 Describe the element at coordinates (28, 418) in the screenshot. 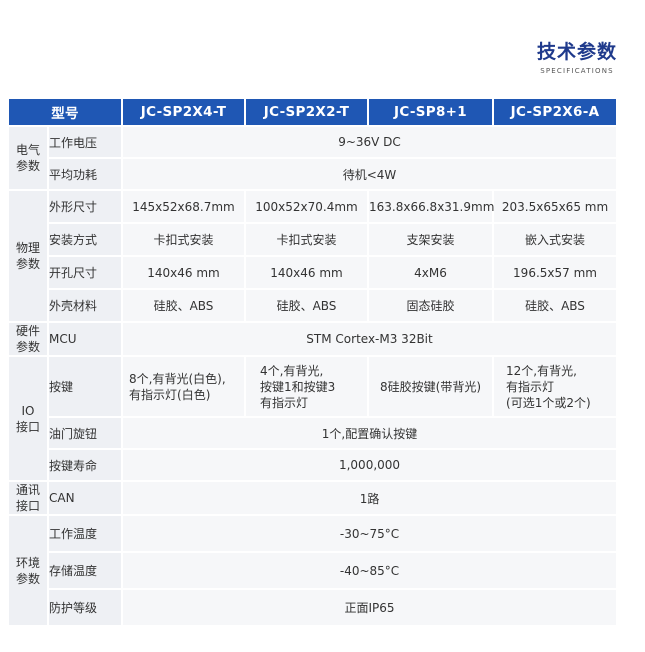

I see `category-io: IO 接口` at that location.